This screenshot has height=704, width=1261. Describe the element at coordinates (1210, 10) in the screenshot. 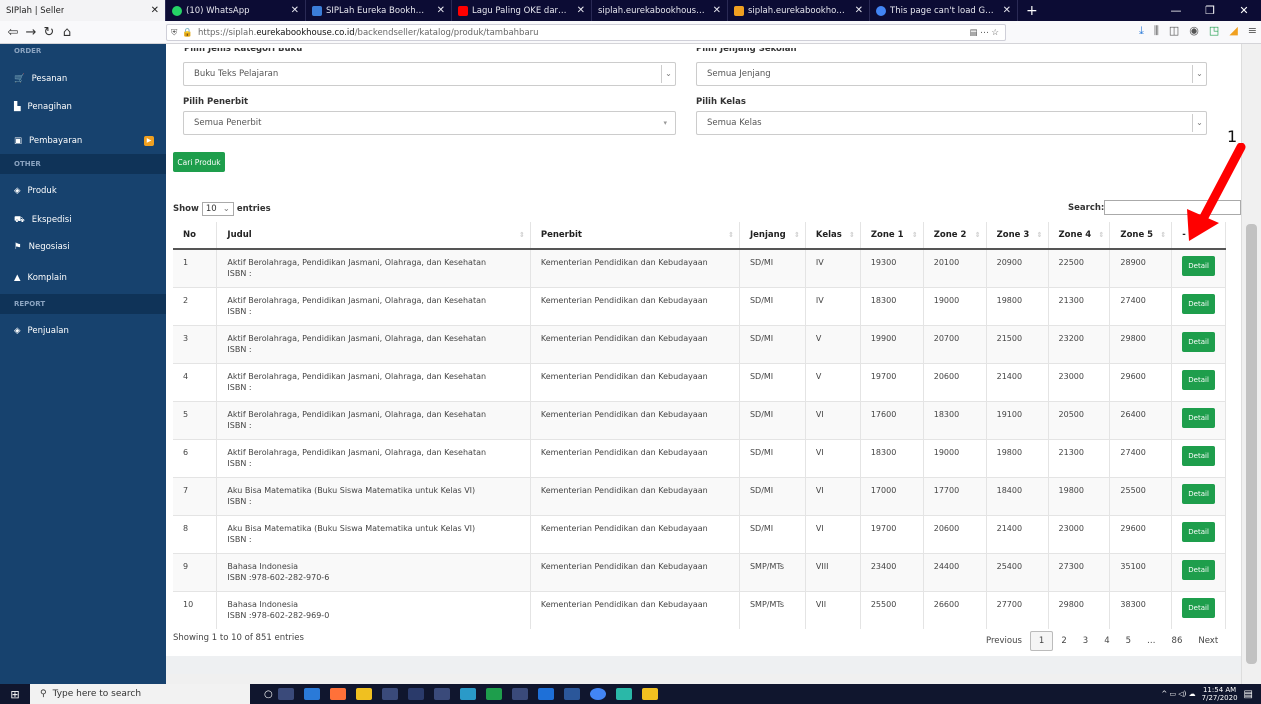

I see `maximize-icon: ❐` at that location.